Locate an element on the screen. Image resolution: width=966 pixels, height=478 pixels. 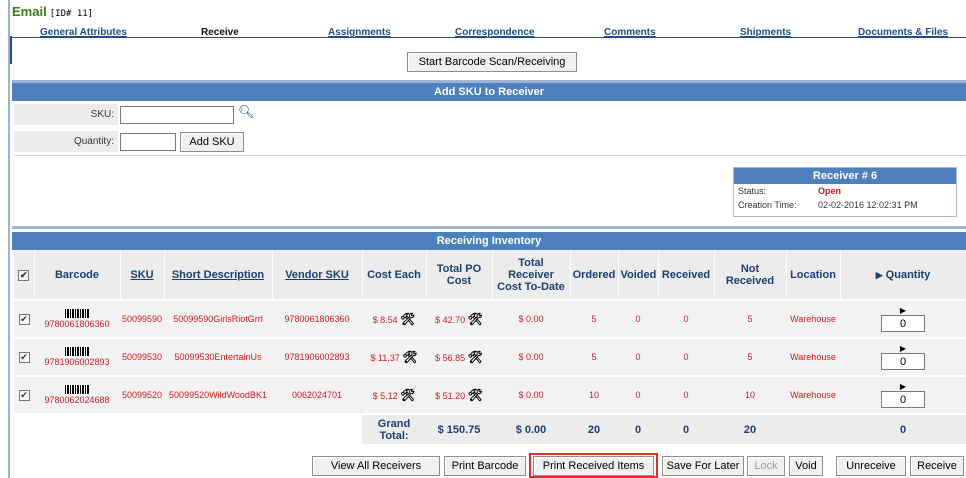
sku-input is located at coordinates (177, 115).